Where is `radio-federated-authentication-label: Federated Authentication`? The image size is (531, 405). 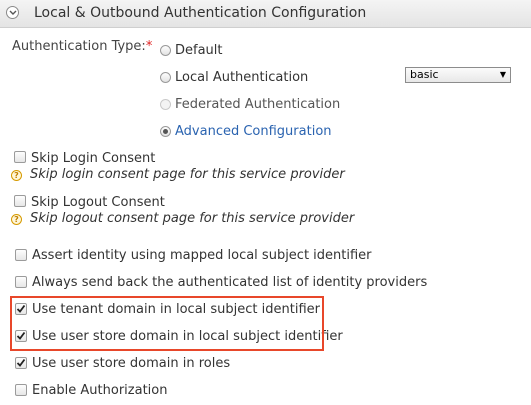 radio-federated-authentication-label: Federated Authentication is located at coordinates (258, 104).